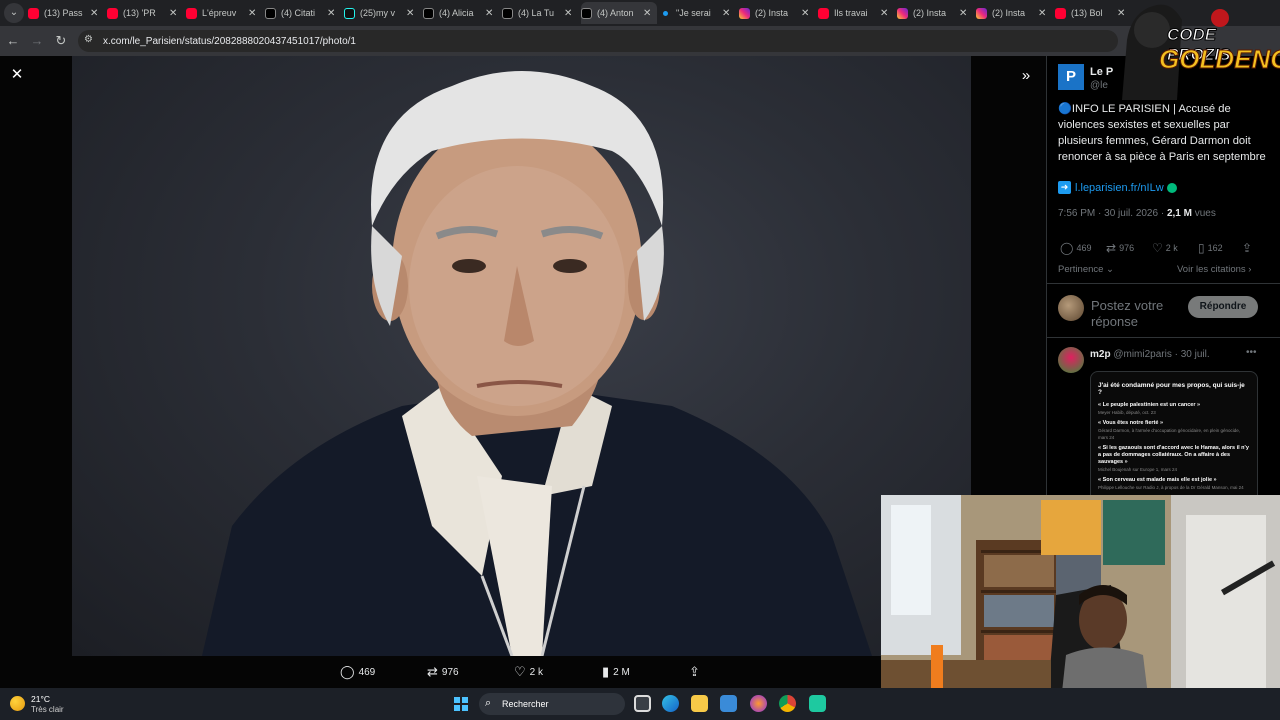  What do you see at coordinates (349, 13) in the screenshot?
I see `tiktok-icon` at bounding box center [349, 13].